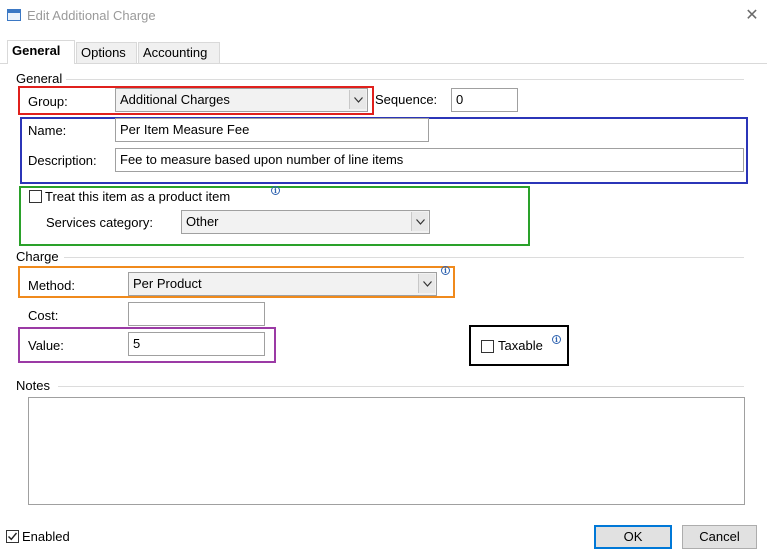  What do you see at coordinates (719, 537) in the screenshot?
I see `cancel-button: Cancel` at bounding box center [719, 537].